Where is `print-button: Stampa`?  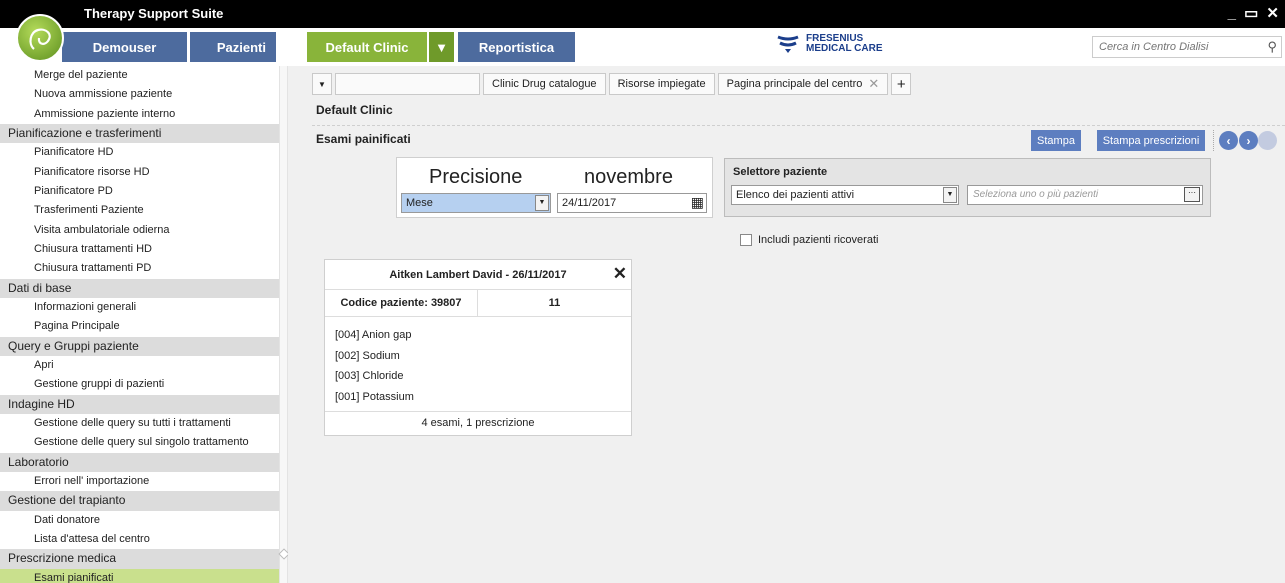 print-button: Stampa is located at coordinates (1056, 140).